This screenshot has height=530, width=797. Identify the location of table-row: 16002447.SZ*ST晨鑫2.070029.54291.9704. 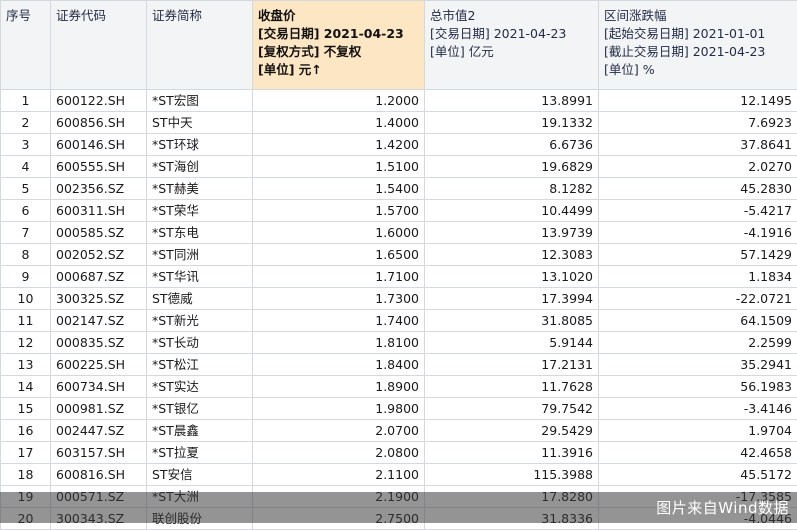
(399, 431).